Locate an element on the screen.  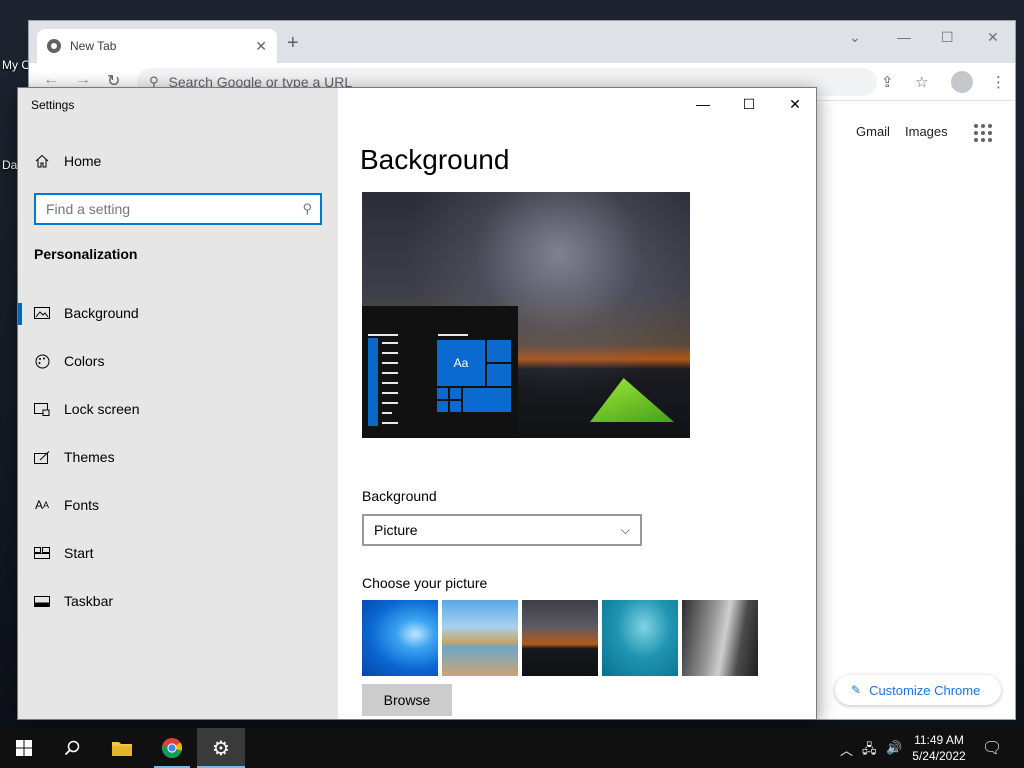
nav-home: Home is located at coordinates (178, 161).